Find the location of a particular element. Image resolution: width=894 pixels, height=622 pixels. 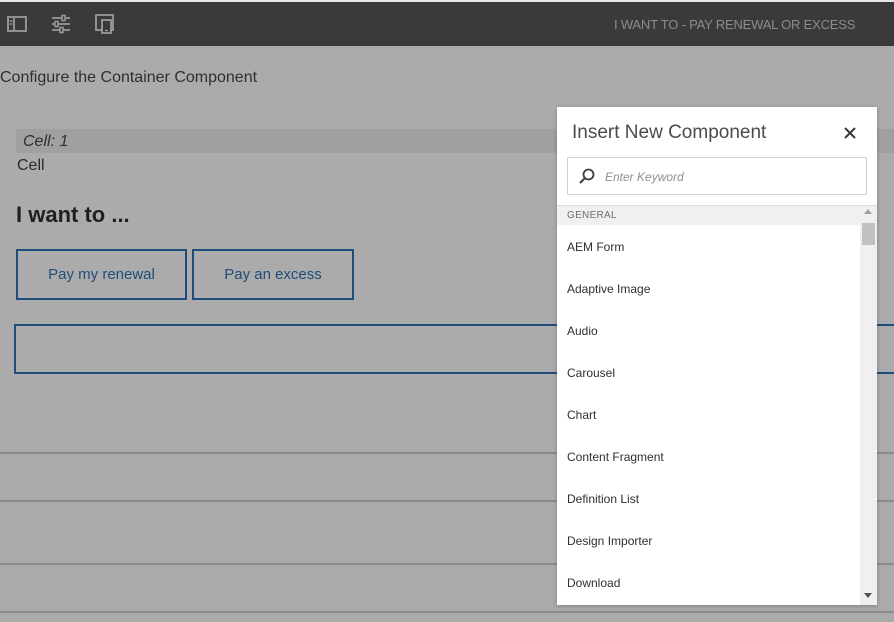

list-item: Carousel is located at coordinates (708, 372).